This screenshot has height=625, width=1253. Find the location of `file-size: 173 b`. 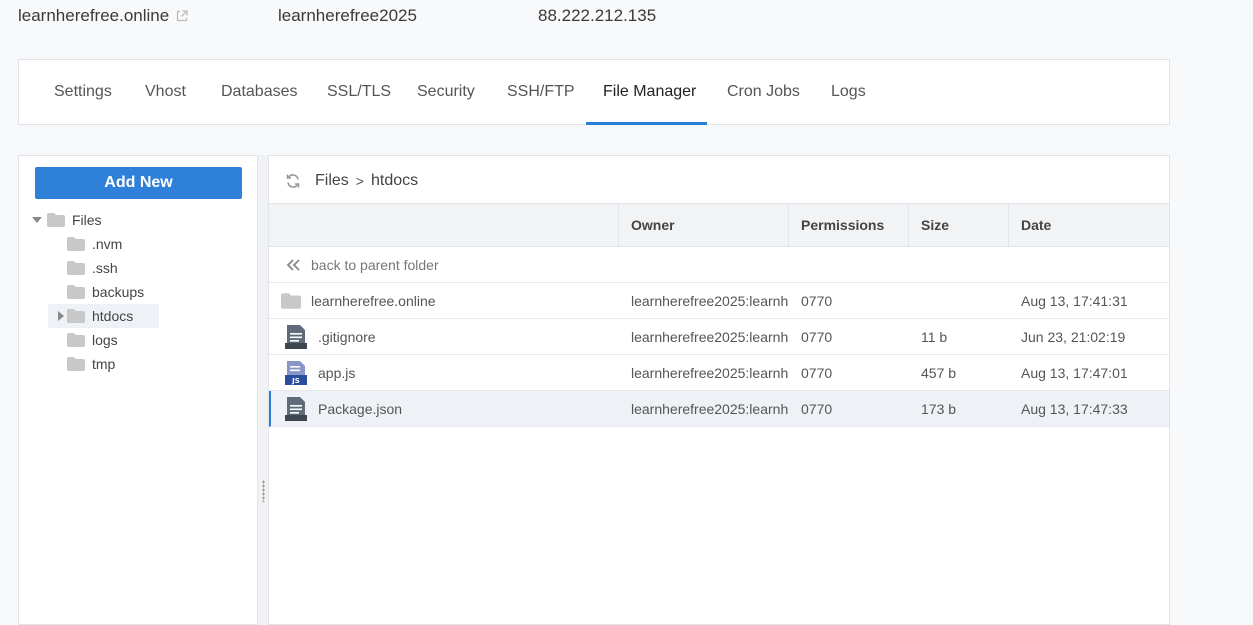

file-size: 173 b is located at coordinates (939, 409).